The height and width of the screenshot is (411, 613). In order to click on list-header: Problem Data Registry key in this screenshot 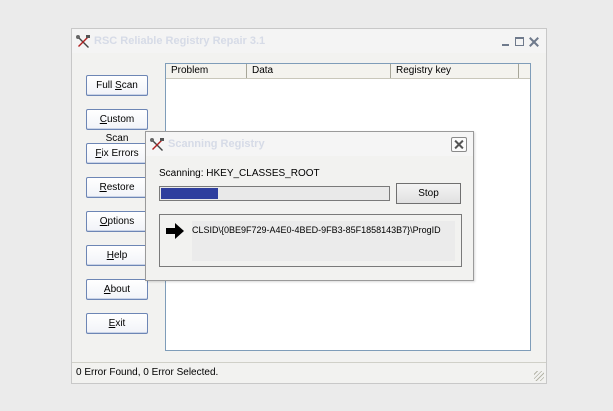, I will do `click(348, 71)`.